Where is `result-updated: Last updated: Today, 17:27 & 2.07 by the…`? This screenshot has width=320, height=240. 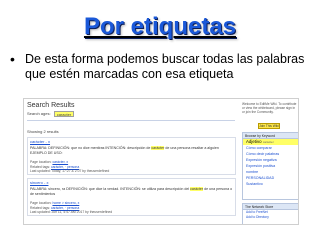
result-updated: Last updated: Today, 17:27 & 2.07 by the… is located at coordinates (70, 171).